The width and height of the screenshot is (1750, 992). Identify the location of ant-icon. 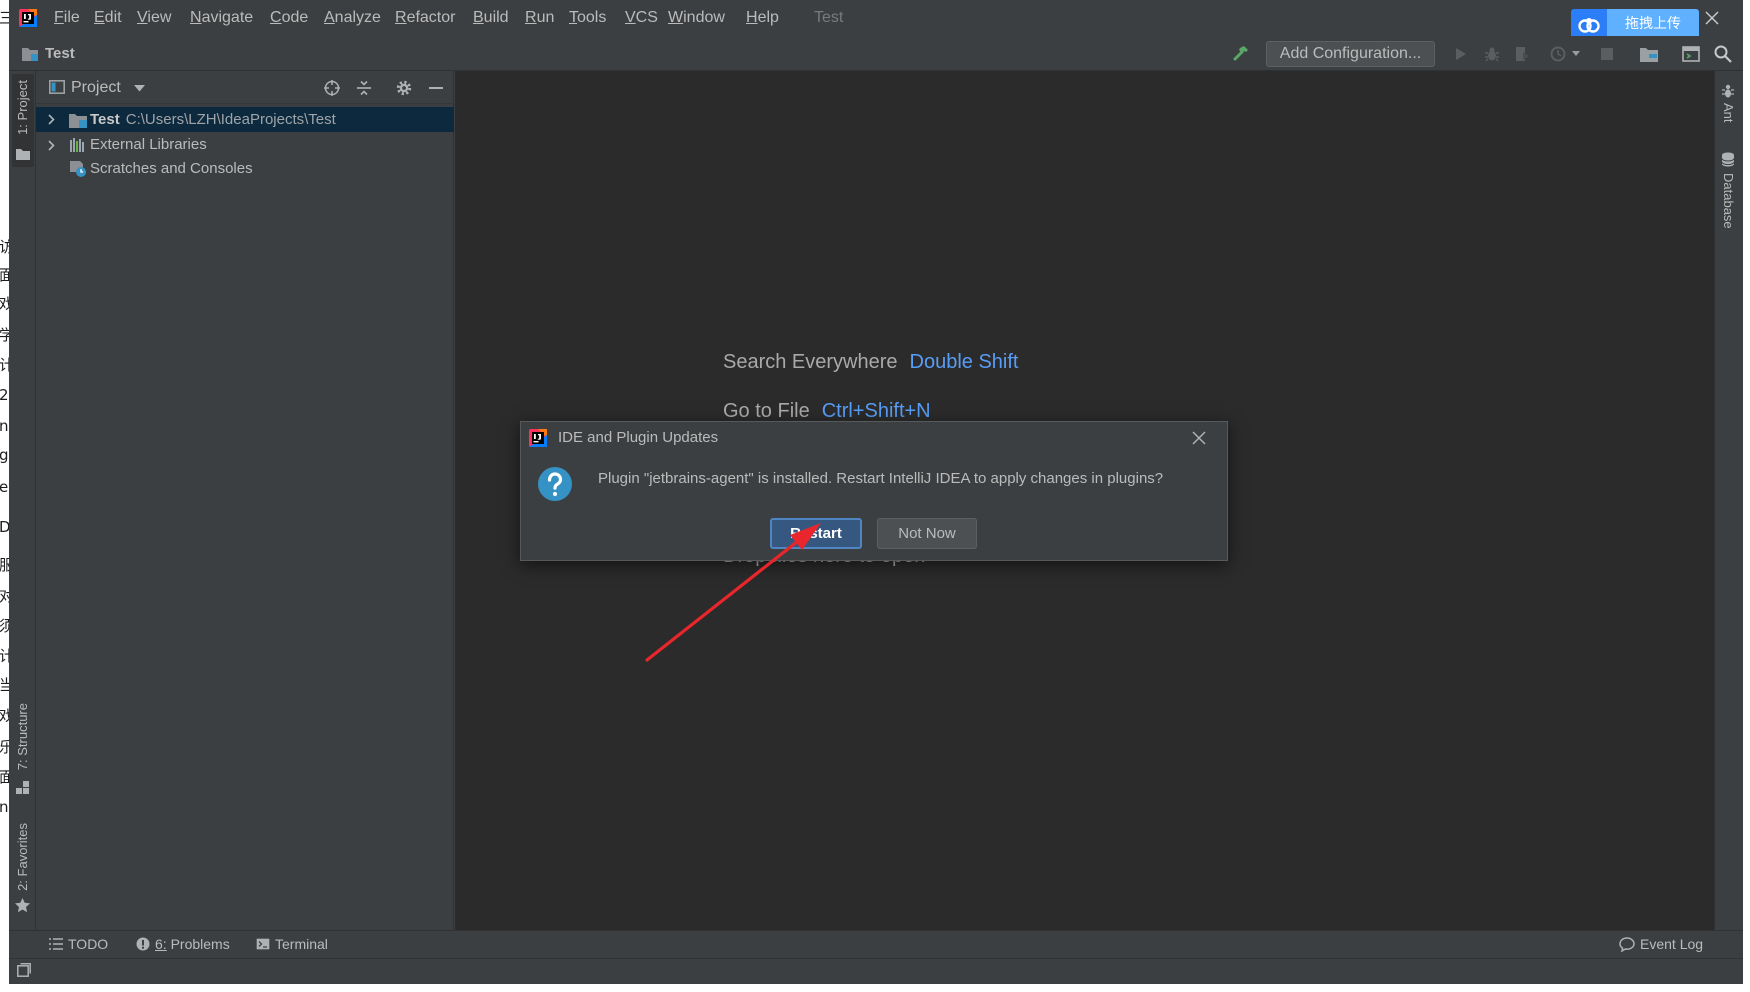
(1728, 91).